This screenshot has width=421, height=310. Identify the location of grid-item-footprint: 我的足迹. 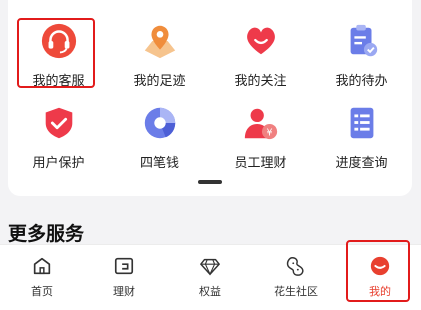
(159, 55).